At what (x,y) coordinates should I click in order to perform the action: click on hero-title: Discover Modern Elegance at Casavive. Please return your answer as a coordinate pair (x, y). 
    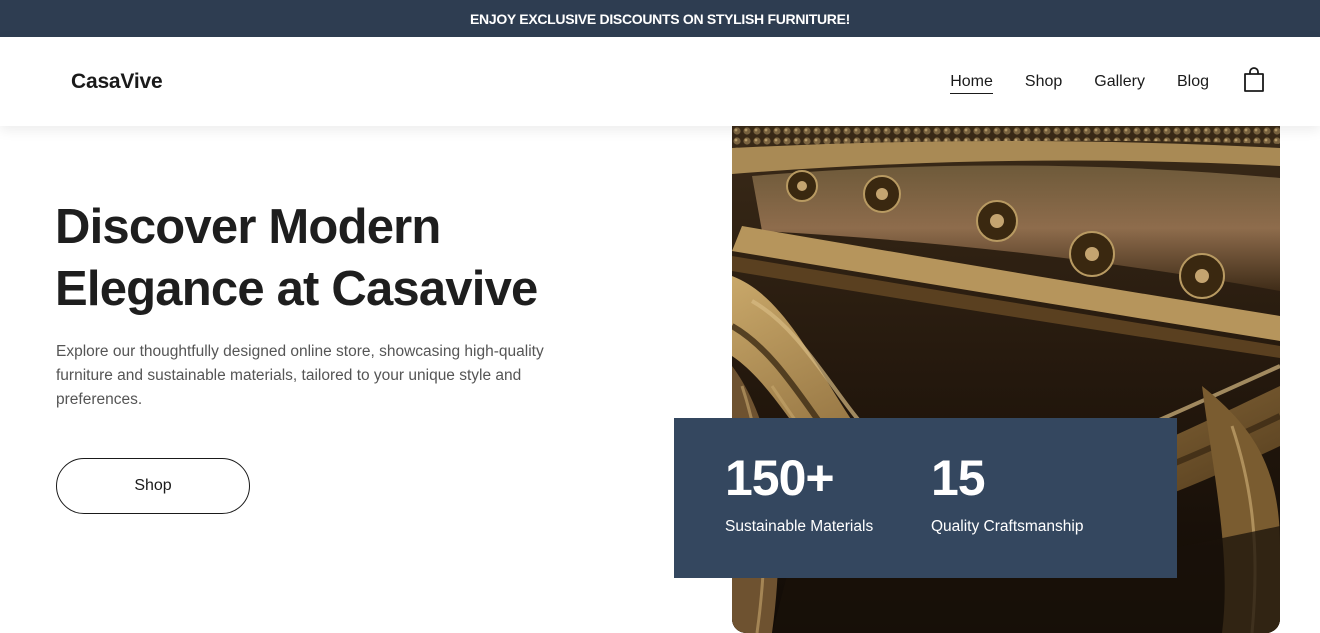
    Looking at the image, I should click on (335, 258).